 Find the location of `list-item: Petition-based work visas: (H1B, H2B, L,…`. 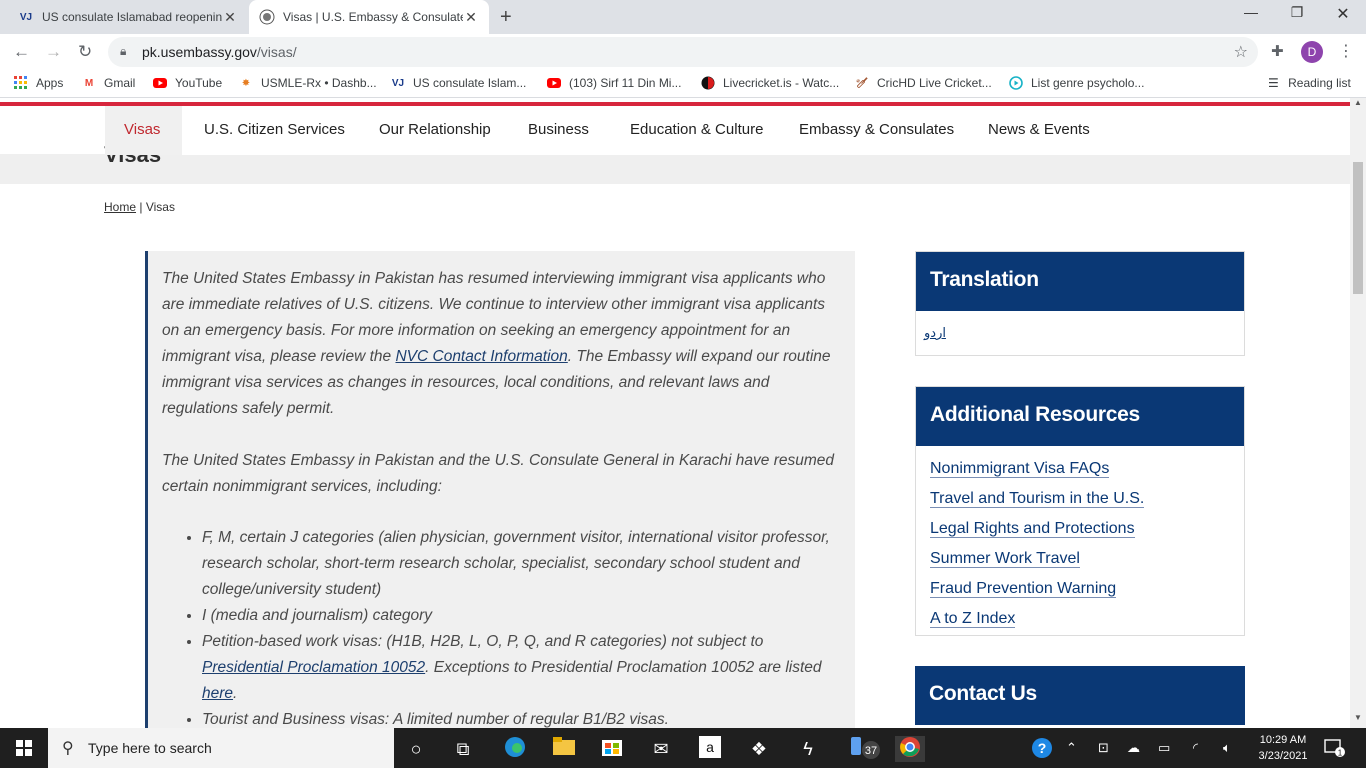

list-item: Petition-based work visas: (H1B, H2B, L,… is located at coordinates (522, 668).